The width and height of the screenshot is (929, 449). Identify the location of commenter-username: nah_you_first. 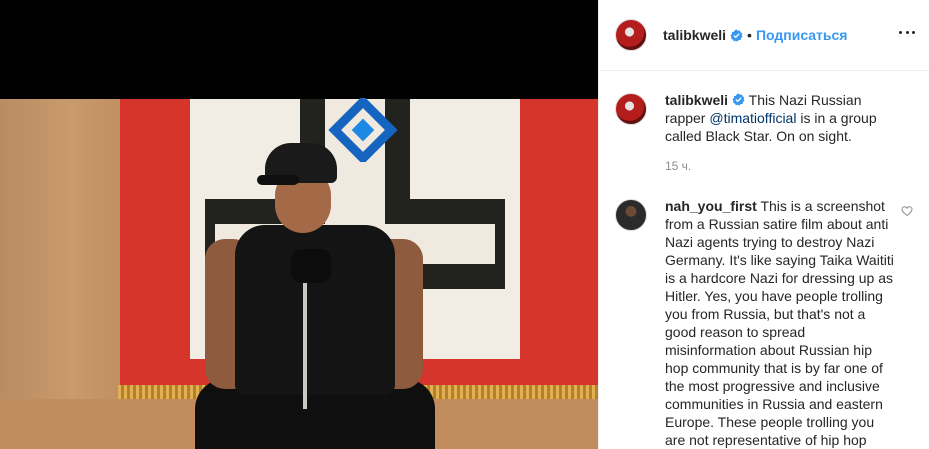
(711, 206).